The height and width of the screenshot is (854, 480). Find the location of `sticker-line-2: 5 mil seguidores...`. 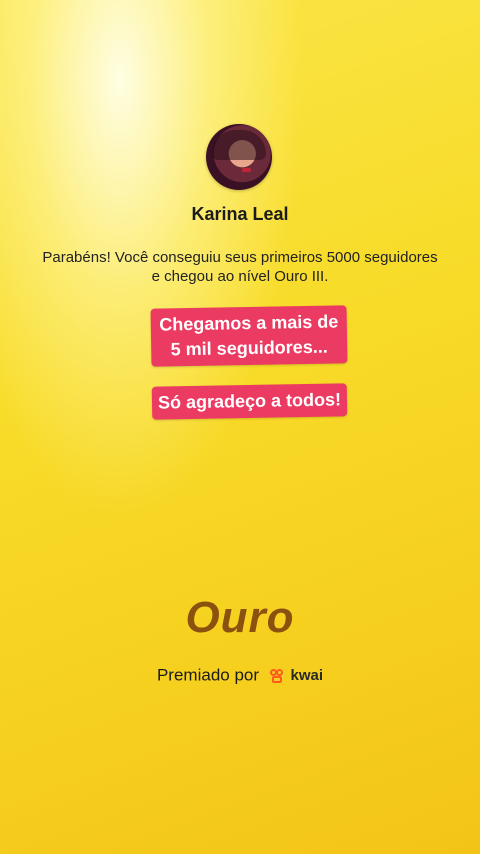

sticker-line-2: 5 mil seguidores... is located at coordinates (249, 348).